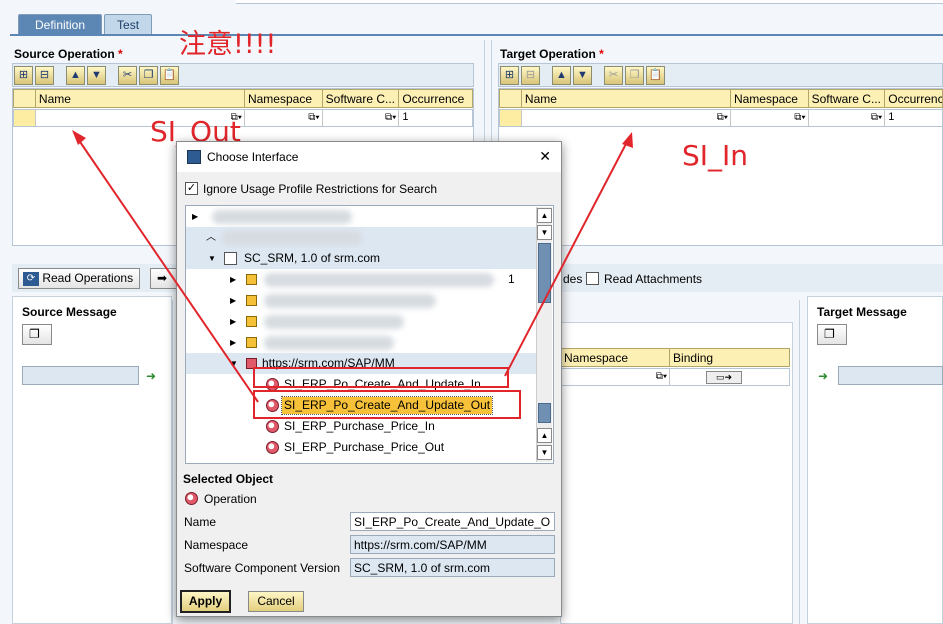 The height and width of the screenshot is (624, 943). I want to click on arrow-right-icon: ➡, so click(162, 278).